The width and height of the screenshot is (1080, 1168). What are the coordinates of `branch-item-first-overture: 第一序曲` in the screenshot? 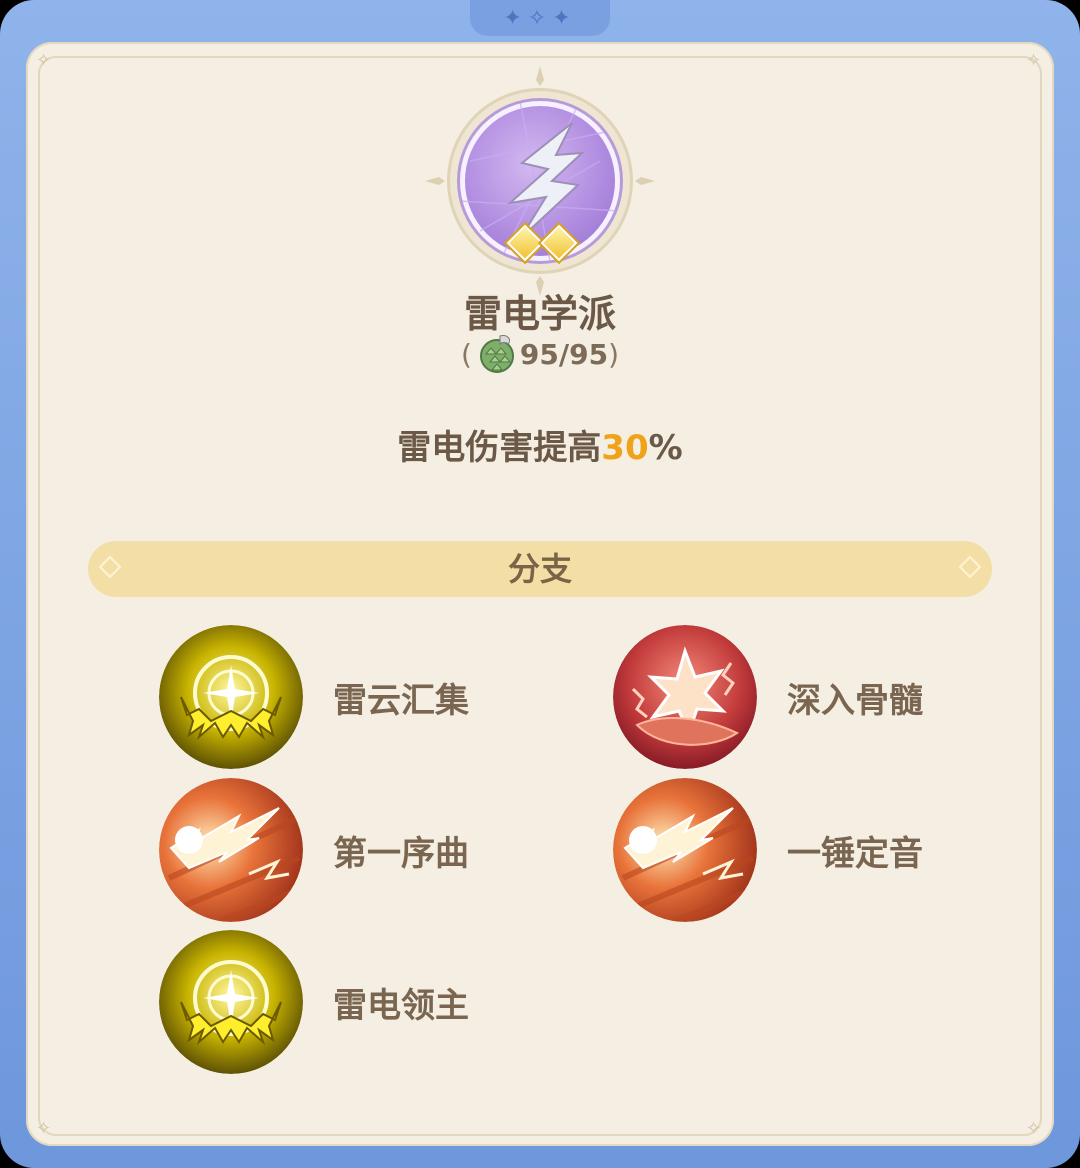 It's located at (359, 850).